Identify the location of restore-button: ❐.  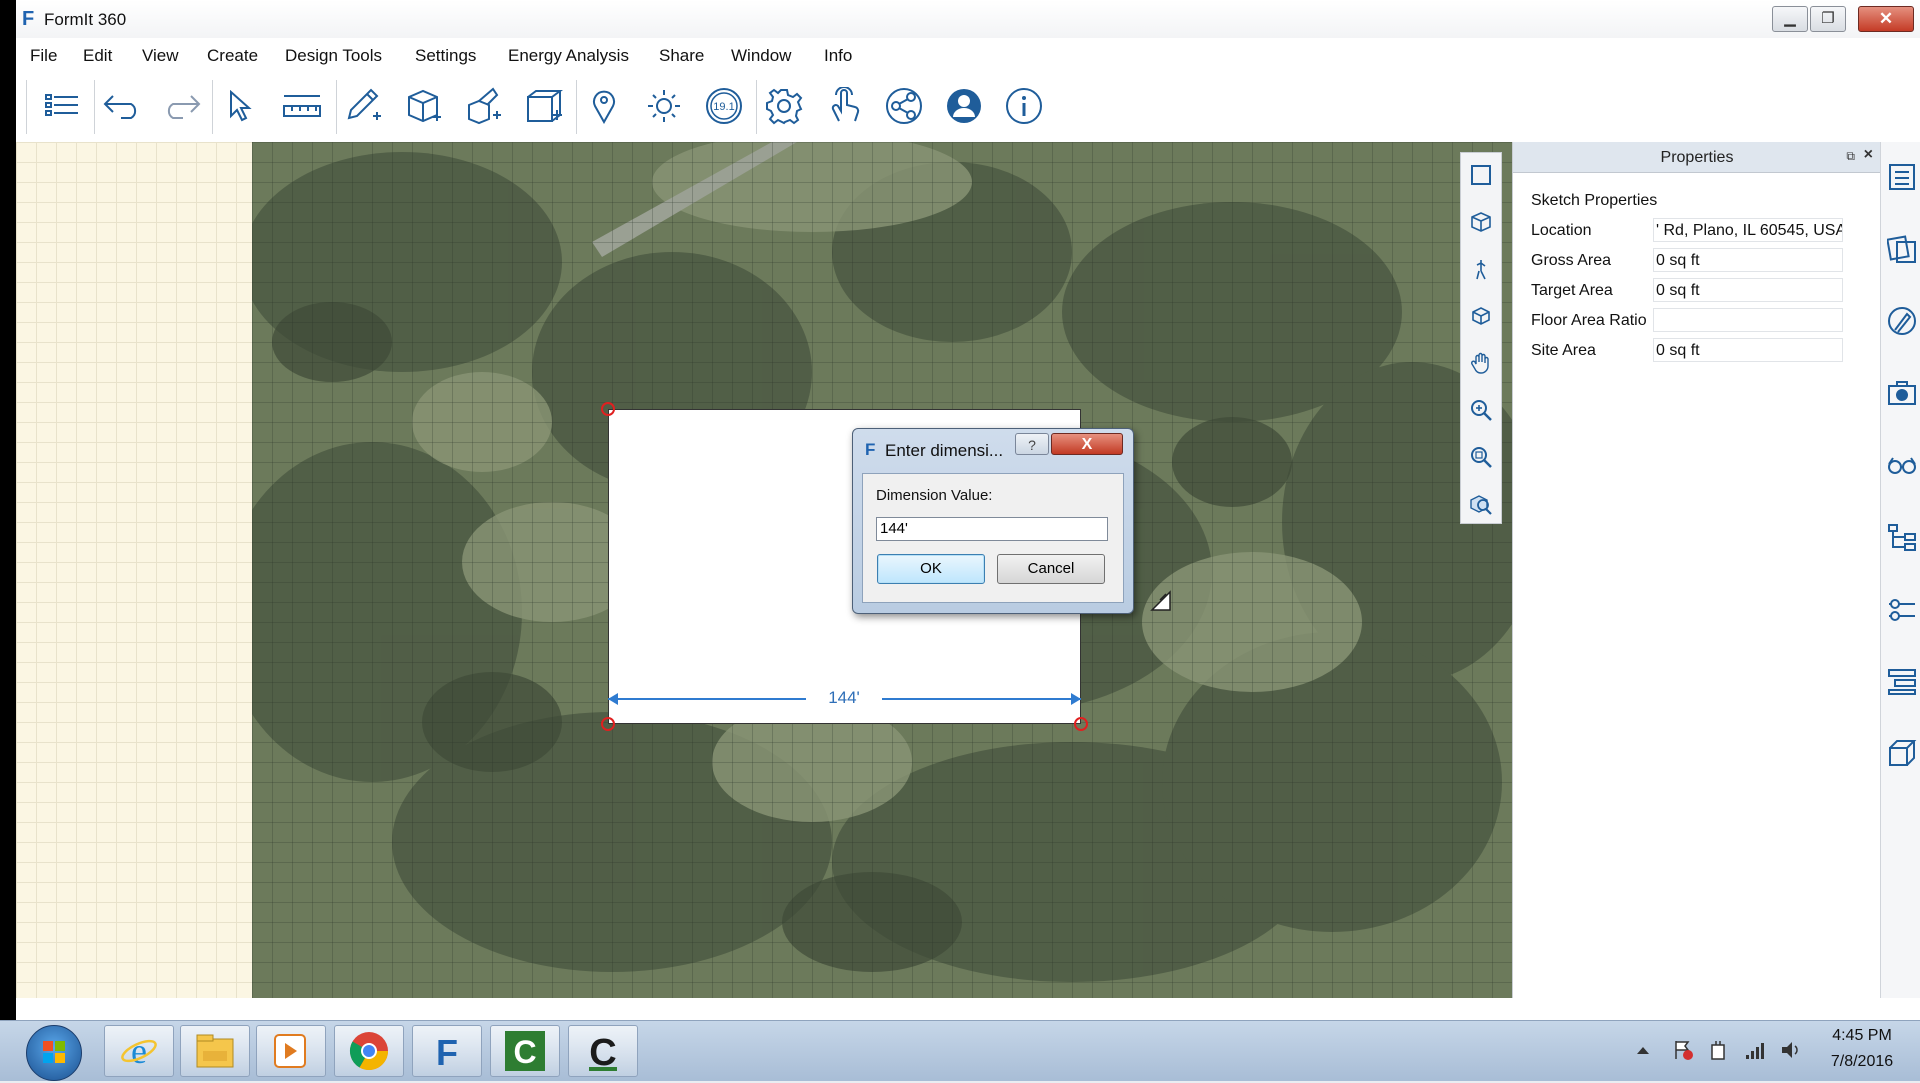
(1828, 19).